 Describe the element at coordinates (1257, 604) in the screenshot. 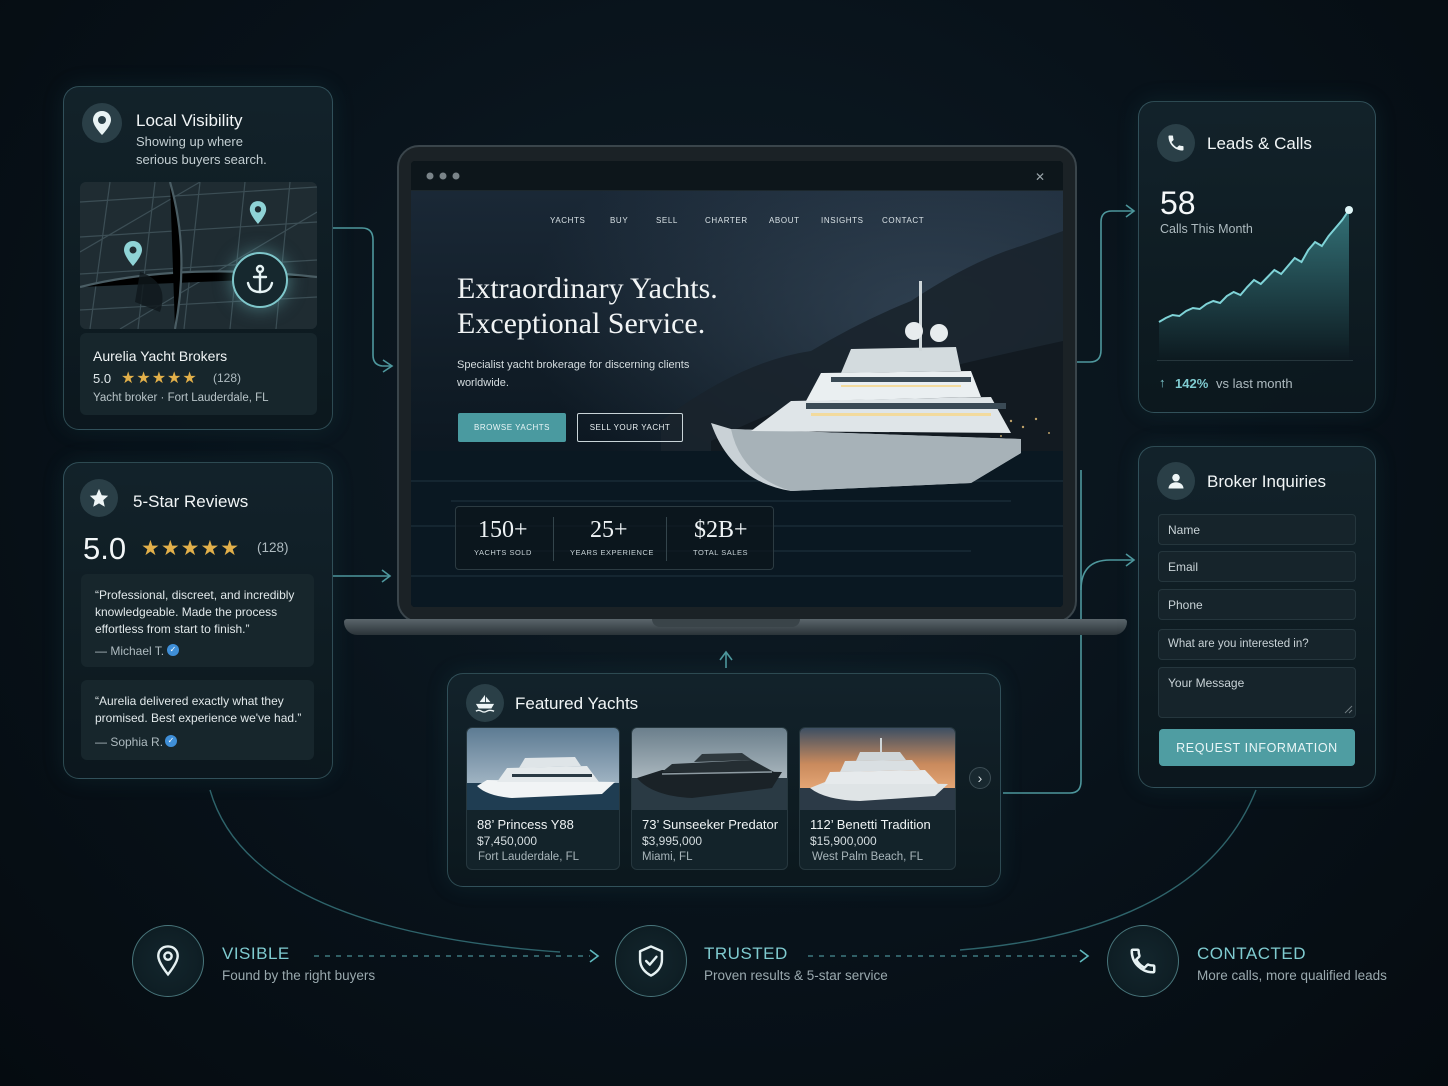

I see `phone-field: Phone` at that location.